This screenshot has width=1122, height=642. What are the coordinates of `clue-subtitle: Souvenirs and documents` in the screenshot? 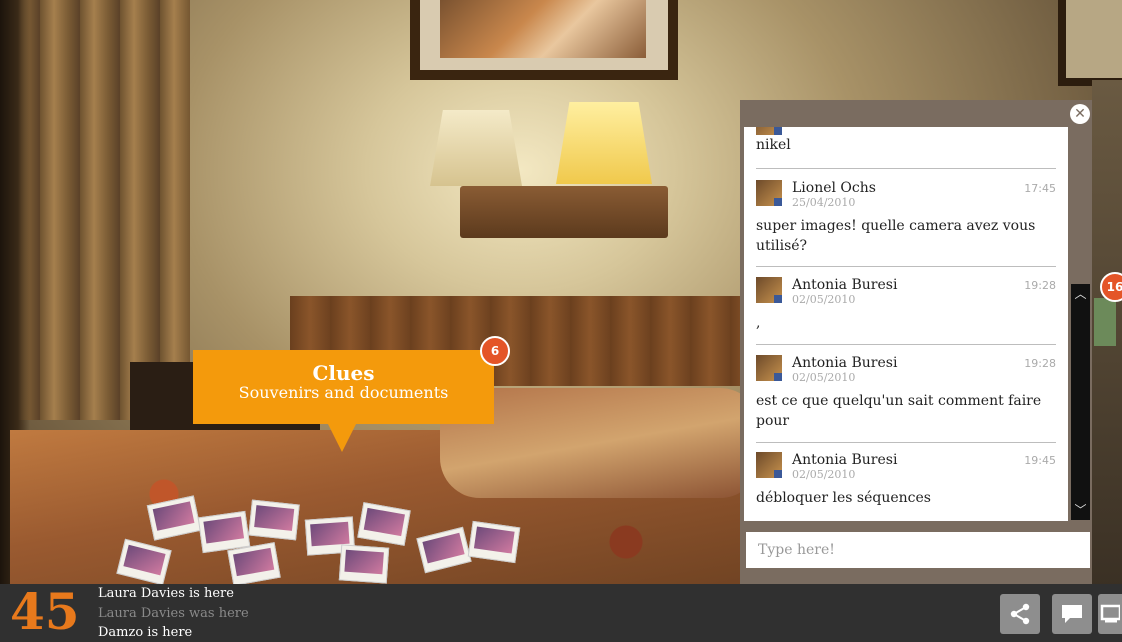 It's located at (343, 392).